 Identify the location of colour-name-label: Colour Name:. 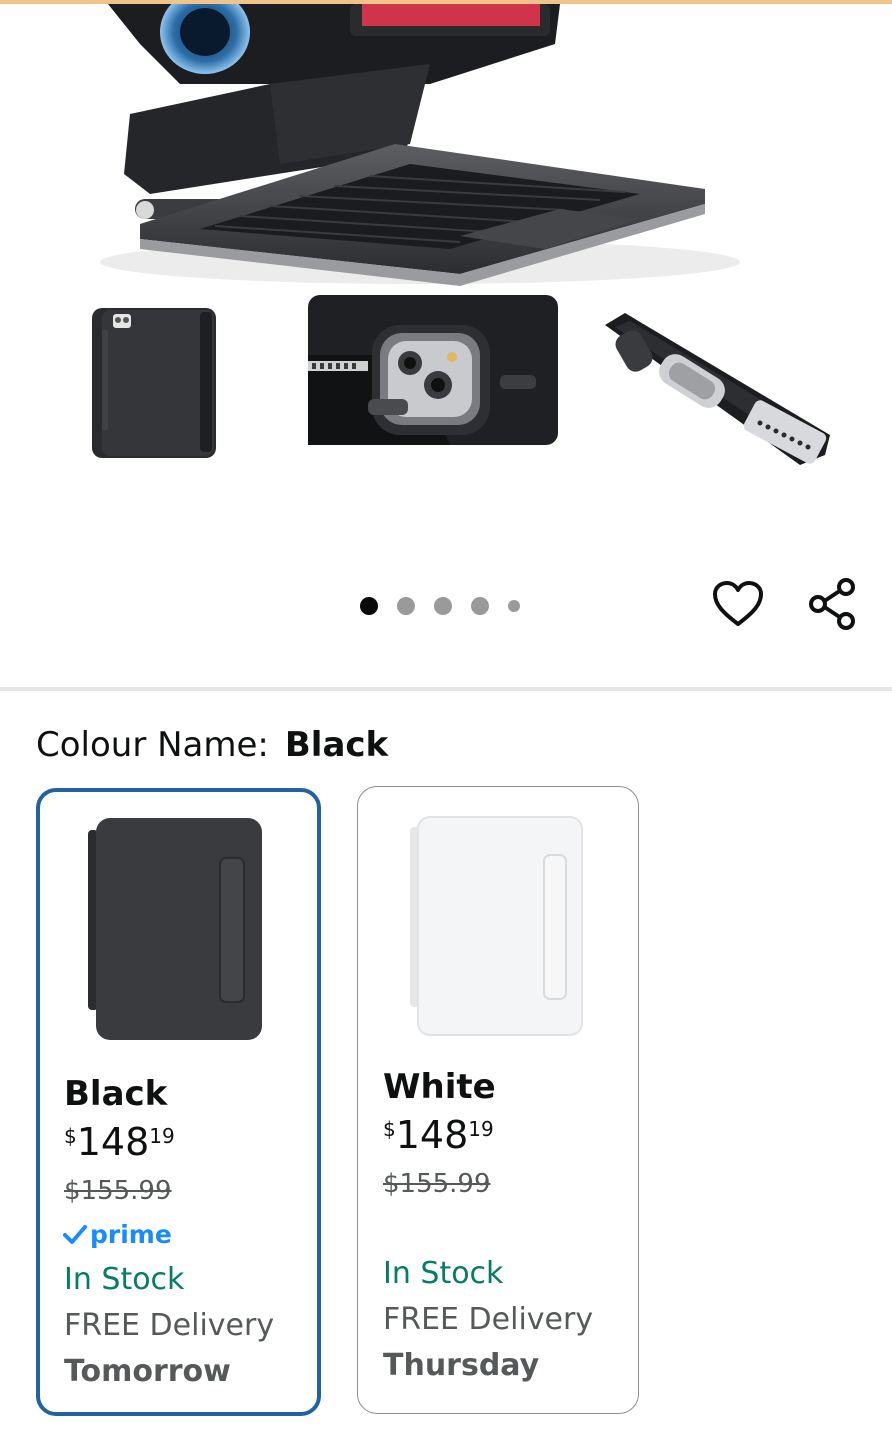
(152, 745).